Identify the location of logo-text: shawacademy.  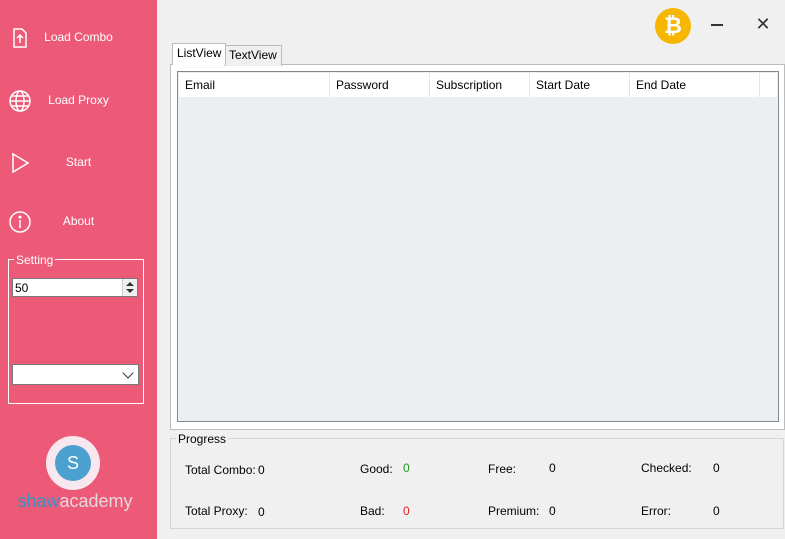
(75, 501).